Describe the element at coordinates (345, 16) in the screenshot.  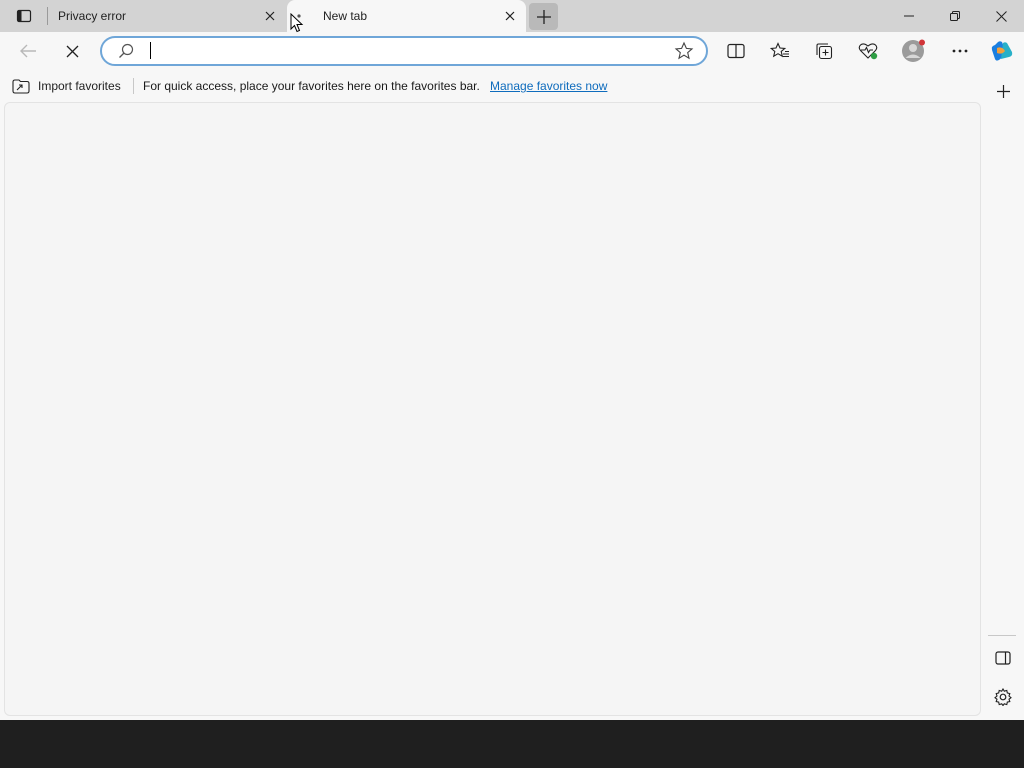
I see `tab-title: New tab` at that location.